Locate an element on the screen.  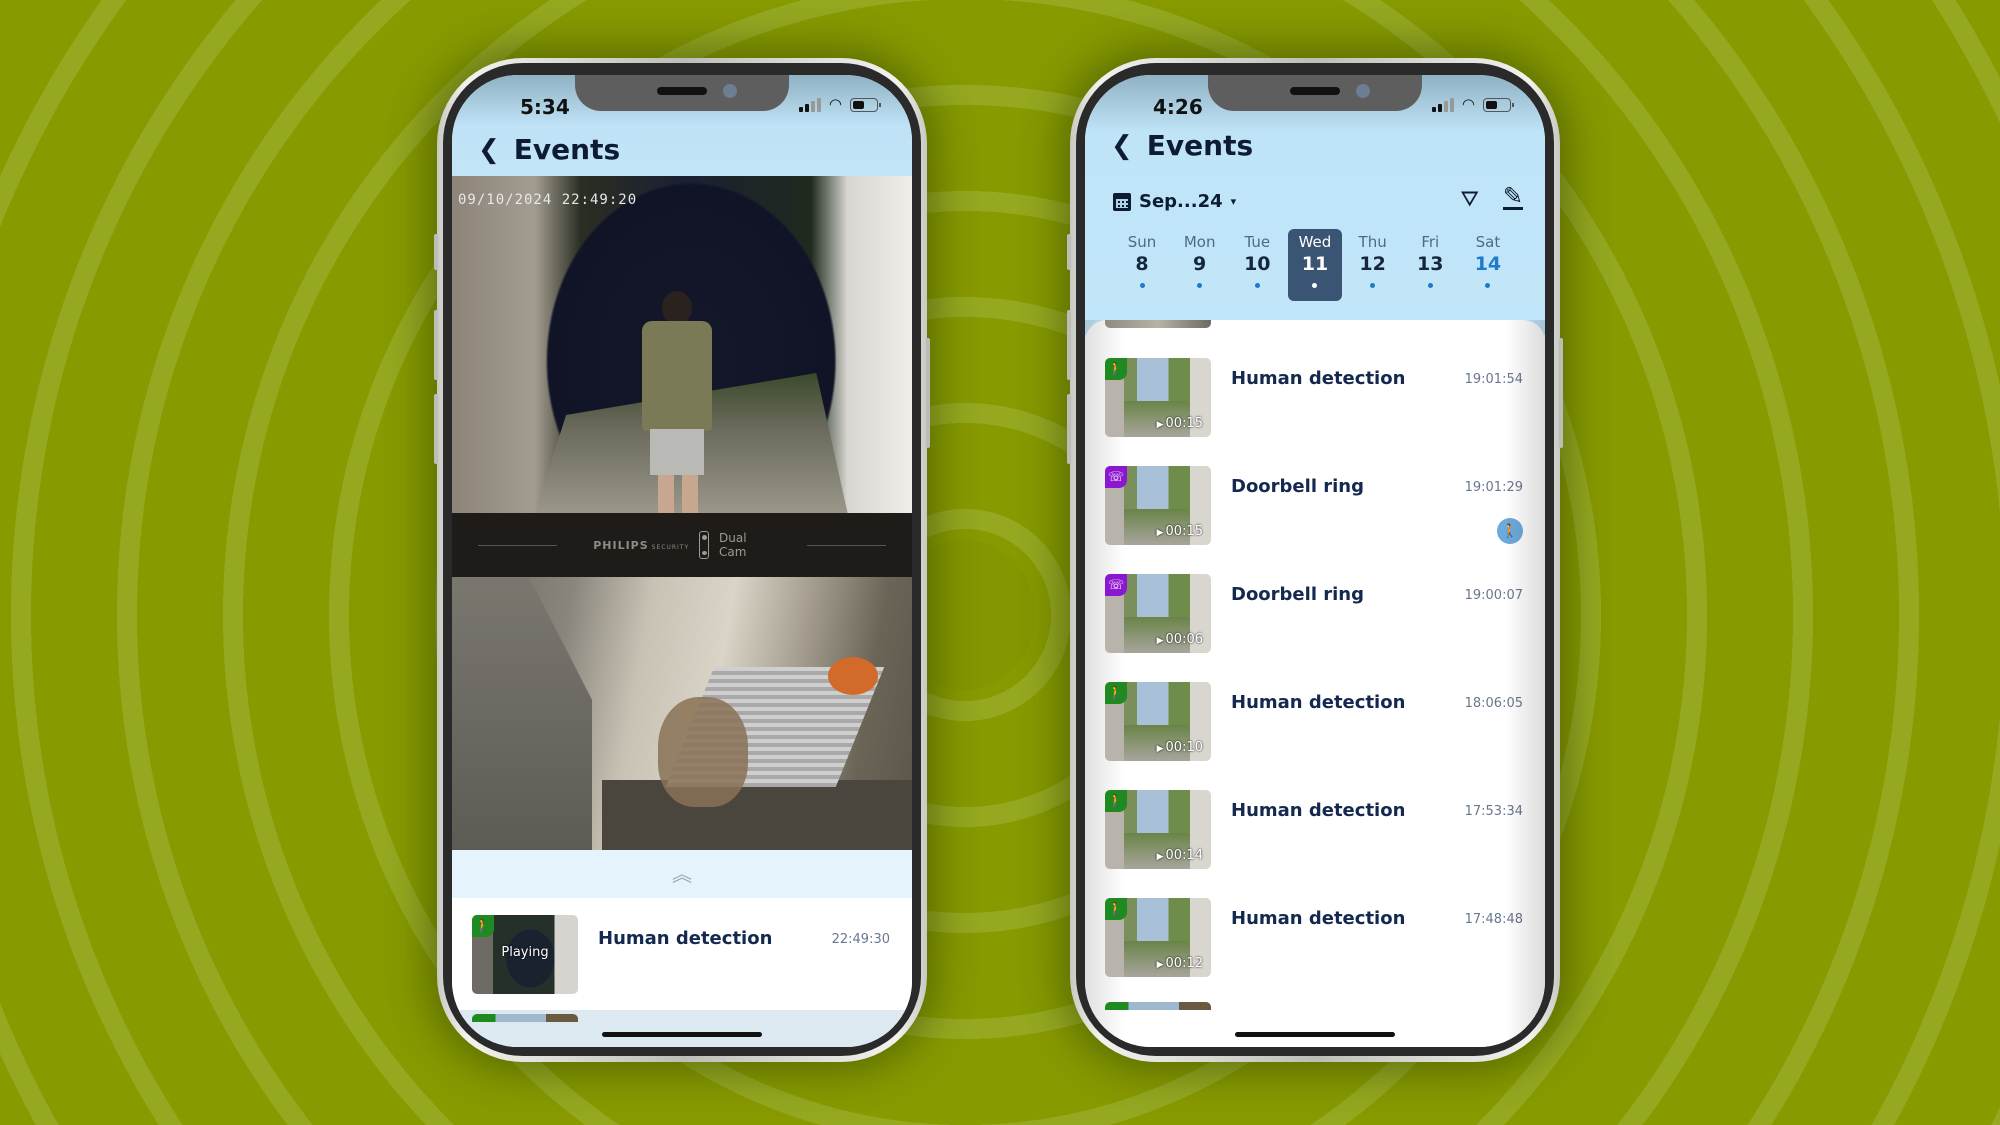
day-mon: Mon 9 is located at coordinates (1200, 265).